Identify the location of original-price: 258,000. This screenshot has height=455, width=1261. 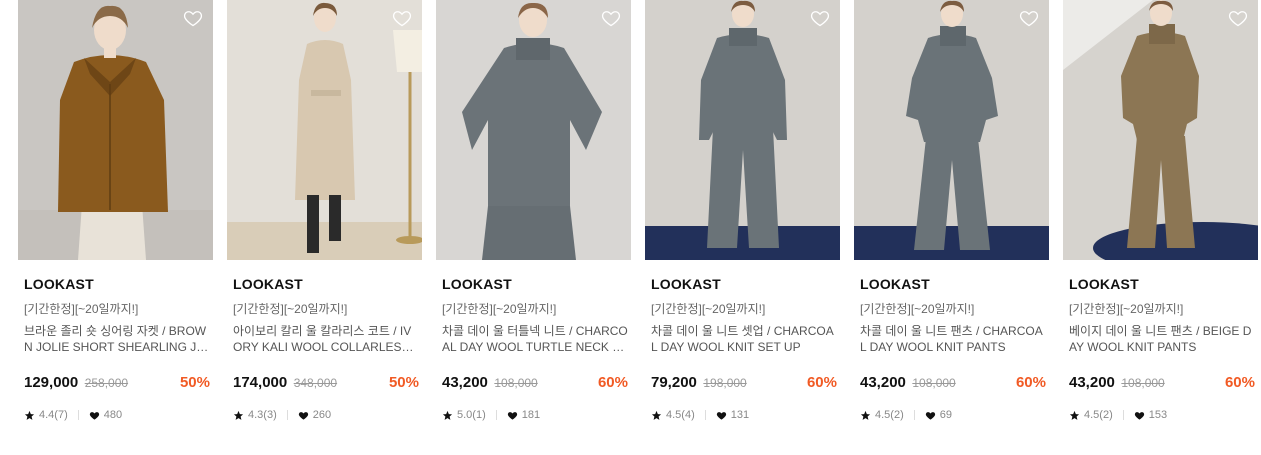
(106, 383).